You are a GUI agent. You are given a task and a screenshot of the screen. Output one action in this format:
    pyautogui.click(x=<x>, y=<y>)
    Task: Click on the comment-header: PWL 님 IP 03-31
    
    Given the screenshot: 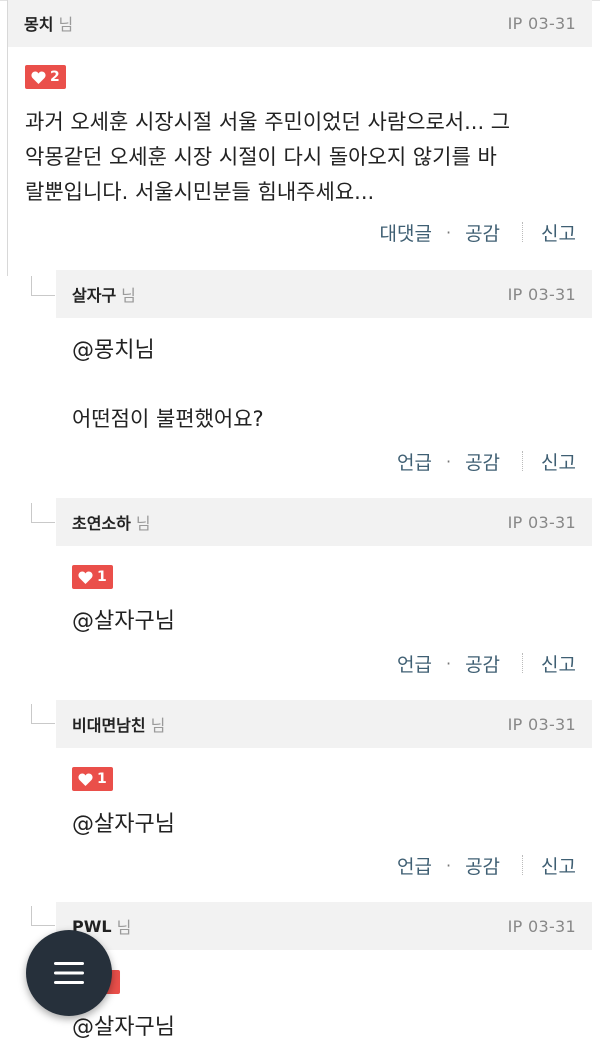 What is the action you would take?
    pyautogui.click(x=324, y=926)
    